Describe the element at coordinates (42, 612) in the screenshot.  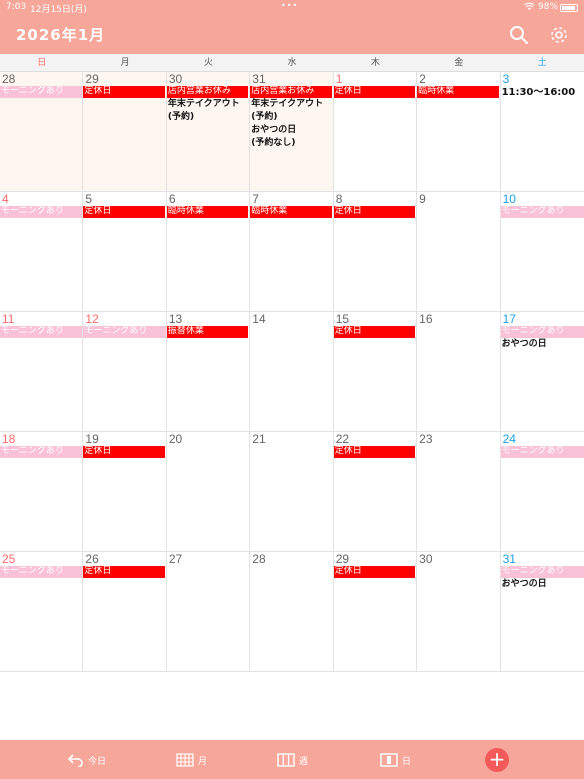
I see `day-cell: 25 モーニングあり` at that location.